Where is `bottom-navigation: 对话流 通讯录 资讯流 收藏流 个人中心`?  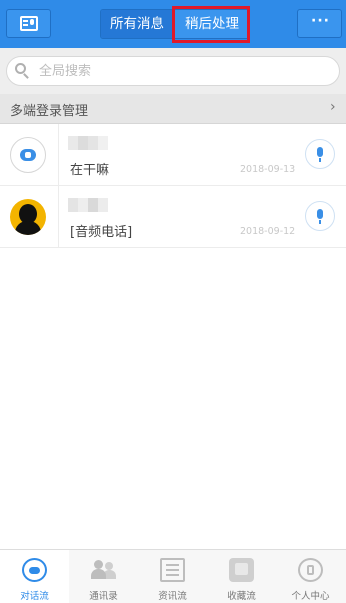
bottom-navigation: 对话流 通讯录 资讯流 收藏流 个人中心 is located at coordinates (173, 576).